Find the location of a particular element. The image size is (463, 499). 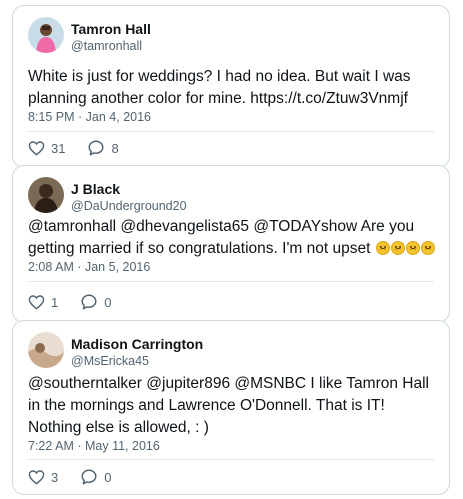

reply-count: 8 is located at coordinates (115, 148).